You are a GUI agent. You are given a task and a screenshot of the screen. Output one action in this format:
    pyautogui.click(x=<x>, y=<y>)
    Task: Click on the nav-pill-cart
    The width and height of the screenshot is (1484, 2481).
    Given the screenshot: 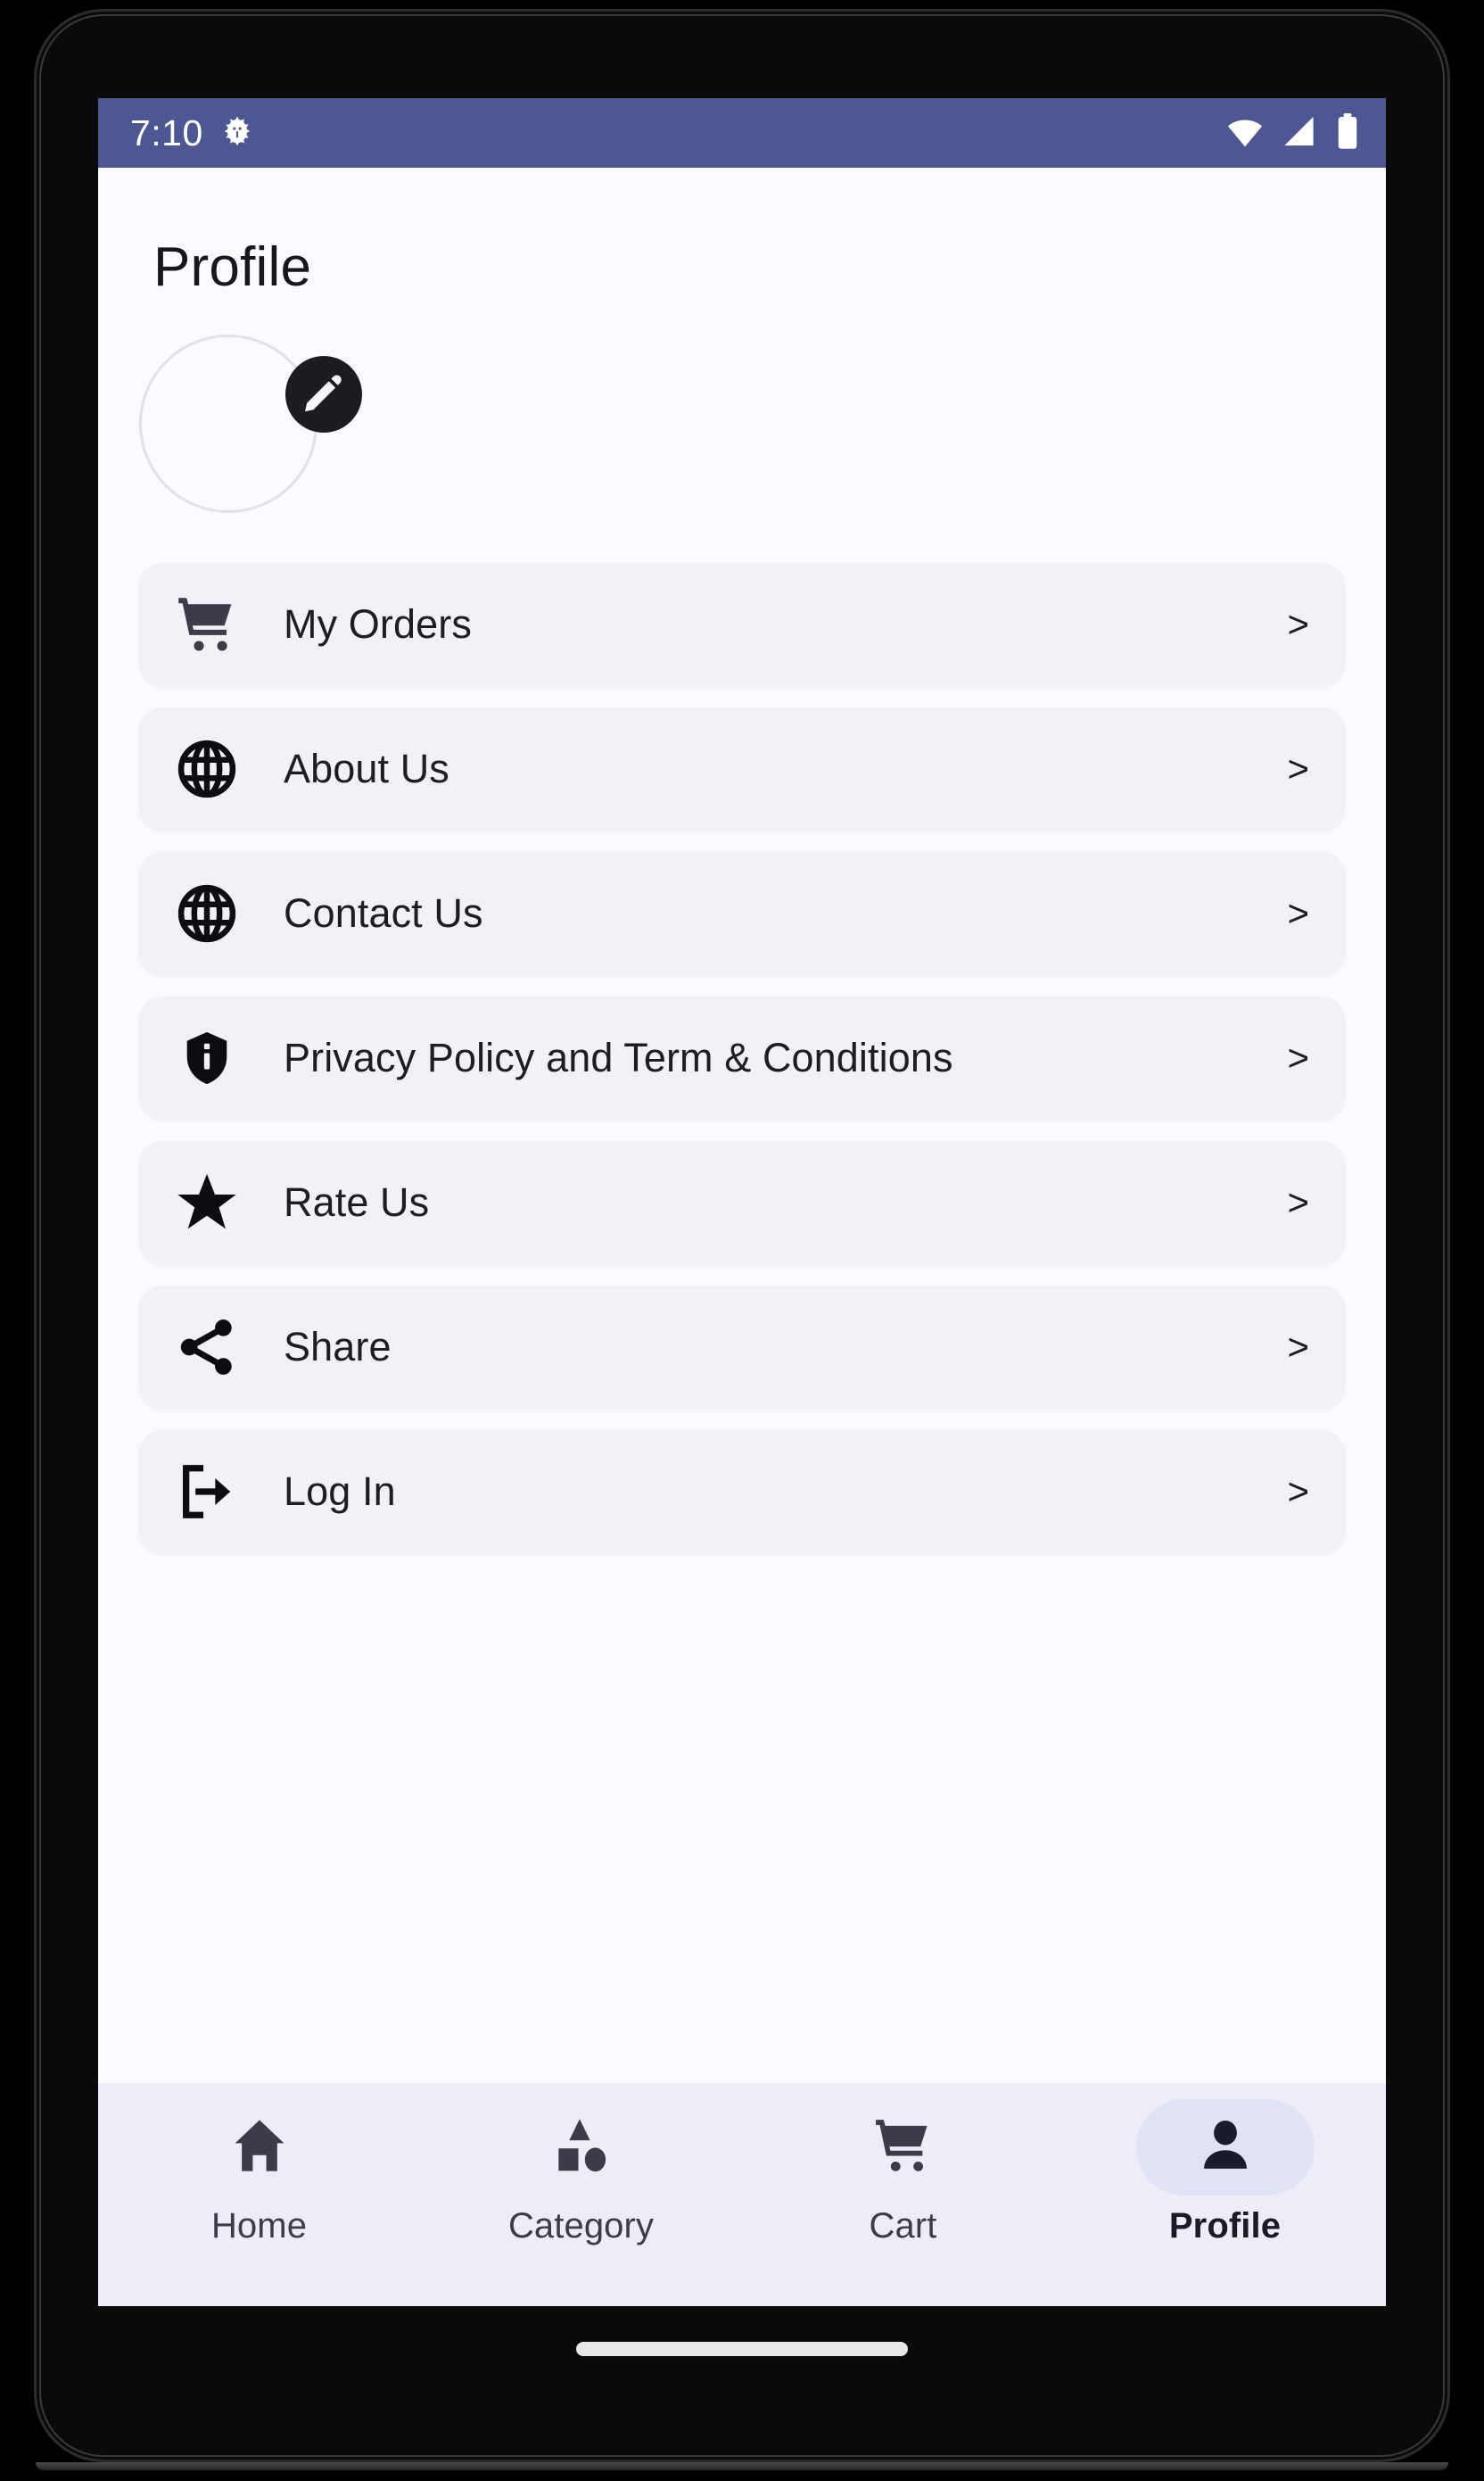 What is the action you would take?
    pyautogui.click(x=904, y=2147)
    